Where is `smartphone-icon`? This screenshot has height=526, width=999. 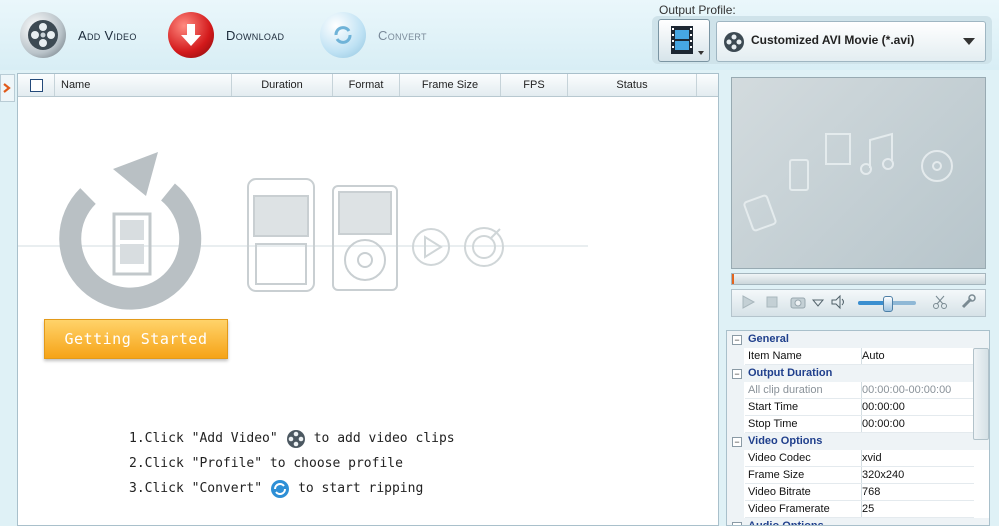 smartphone-icon is located at coordinates (281, 235).